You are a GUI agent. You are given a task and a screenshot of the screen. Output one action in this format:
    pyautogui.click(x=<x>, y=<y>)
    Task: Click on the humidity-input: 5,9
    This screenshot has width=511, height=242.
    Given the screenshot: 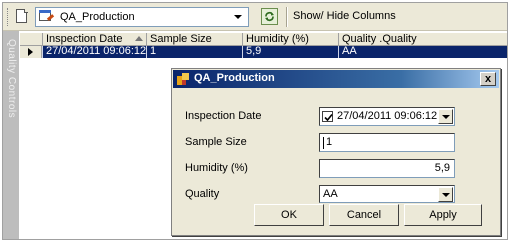 What is the action you would take?
    pyautogui.click(x=387, y=168)
    